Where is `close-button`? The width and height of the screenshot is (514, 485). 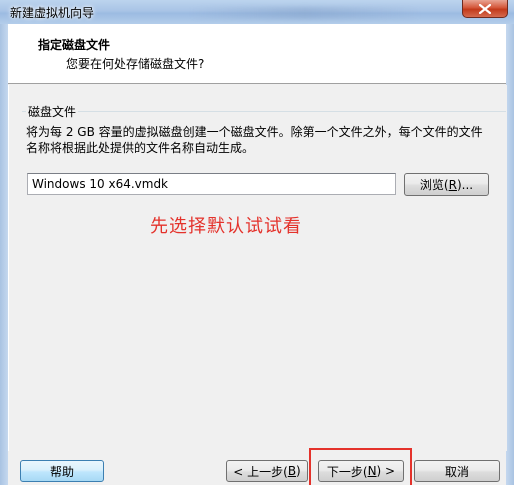 close-button is located at coordinates (485, 9).